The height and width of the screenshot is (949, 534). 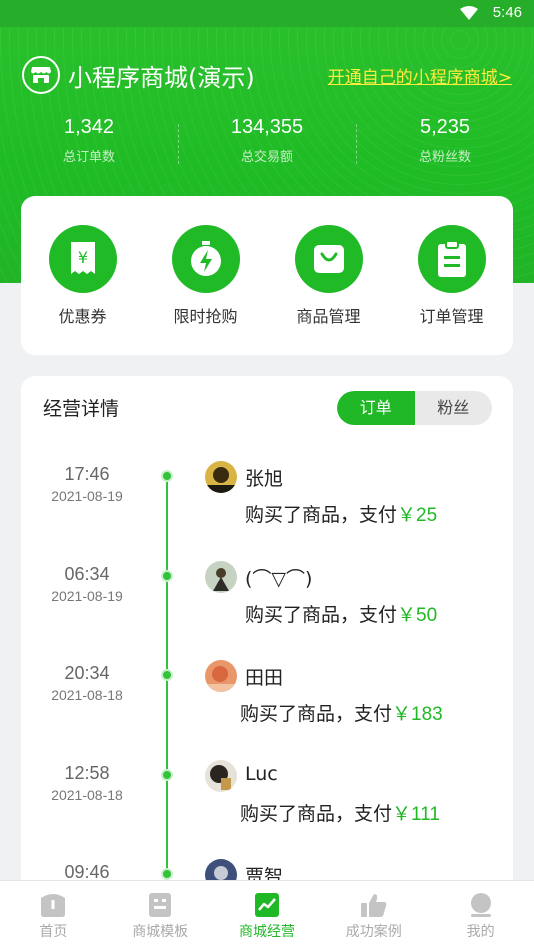 What do you see at coordinates (205, 316) in the screenshot?
I see `quick-action-label: 限时抢购` at bounding box center [205, 316].